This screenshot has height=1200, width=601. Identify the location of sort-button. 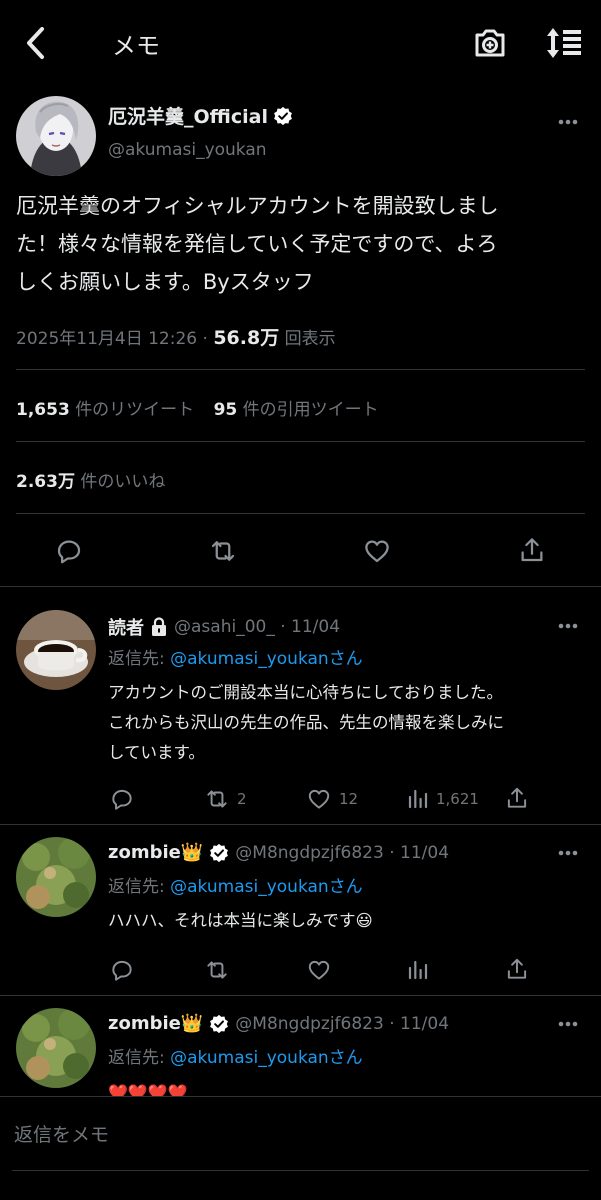
(563, 43).